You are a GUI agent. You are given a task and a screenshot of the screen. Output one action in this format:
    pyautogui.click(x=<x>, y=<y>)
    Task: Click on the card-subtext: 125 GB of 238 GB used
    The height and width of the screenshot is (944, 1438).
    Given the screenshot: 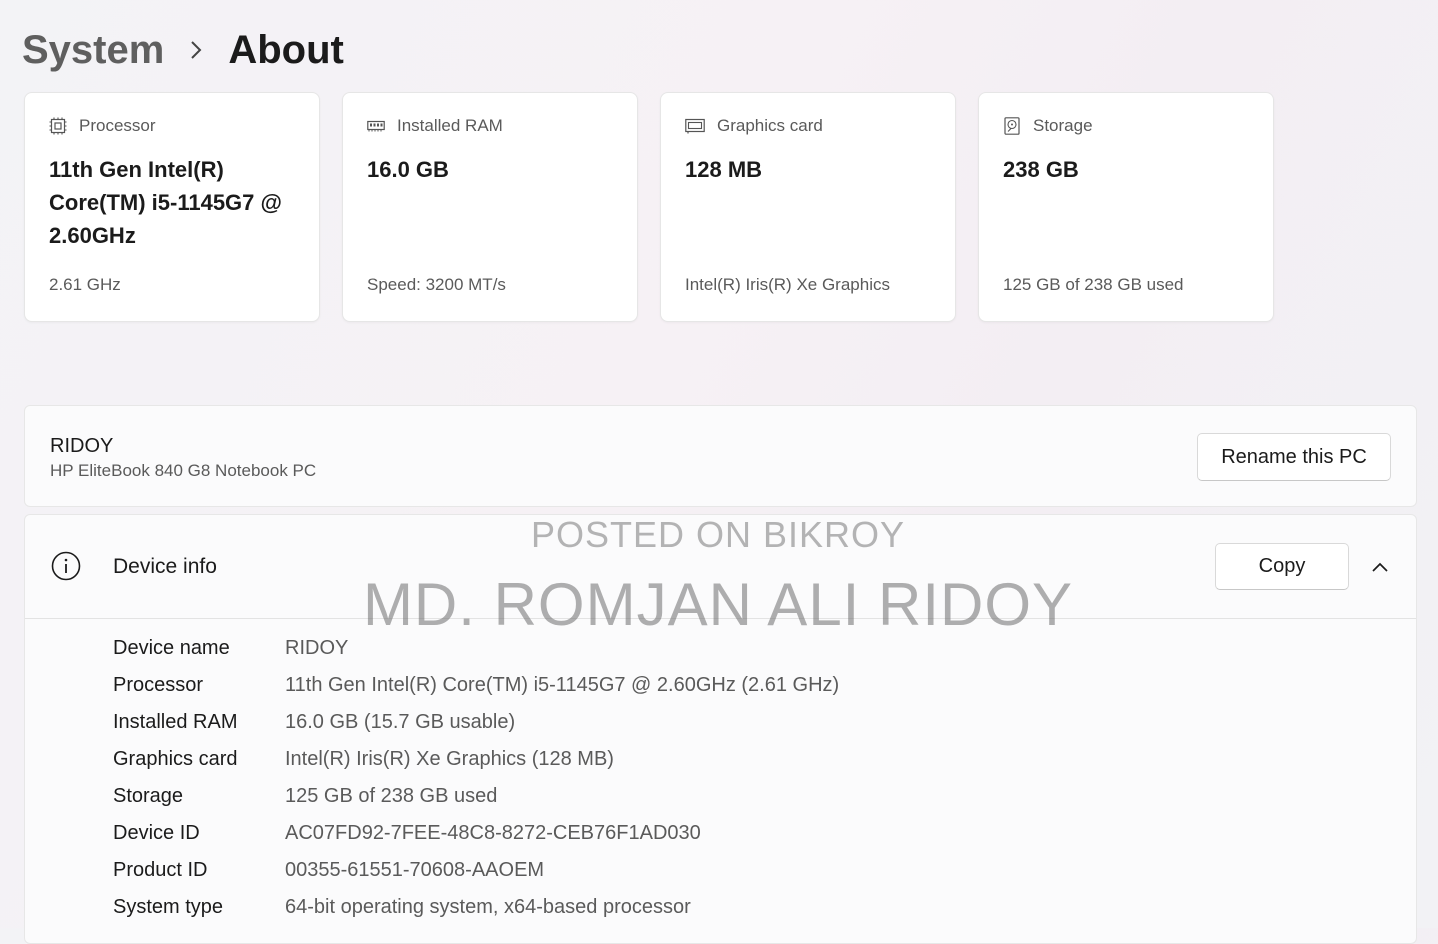 What is the action you would take?
    pyautogui.click(x=1093, y=284)
    